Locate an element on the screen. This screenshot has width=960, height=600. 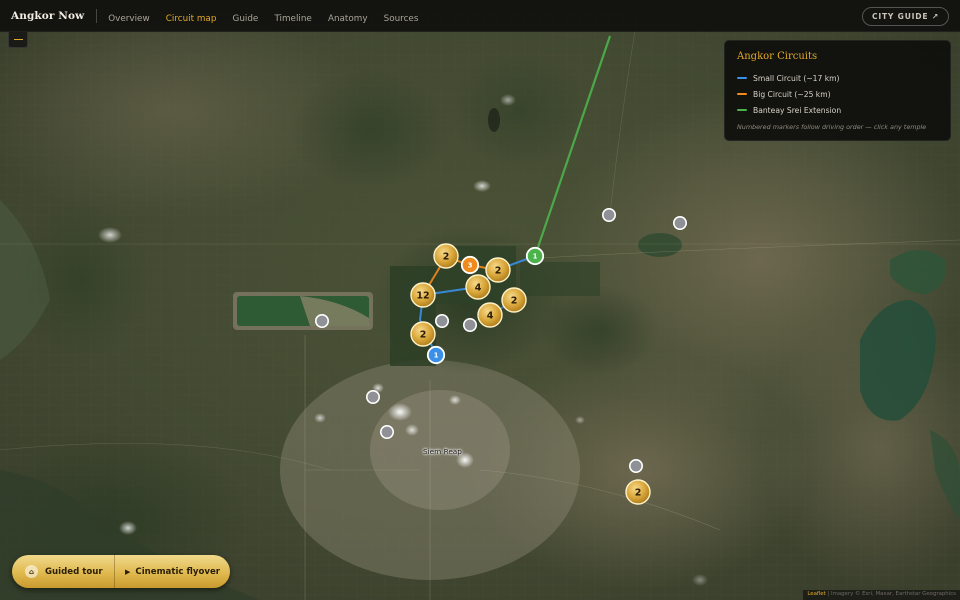
circuit-stop-marker: 3 is located at coordinates (470, 265).